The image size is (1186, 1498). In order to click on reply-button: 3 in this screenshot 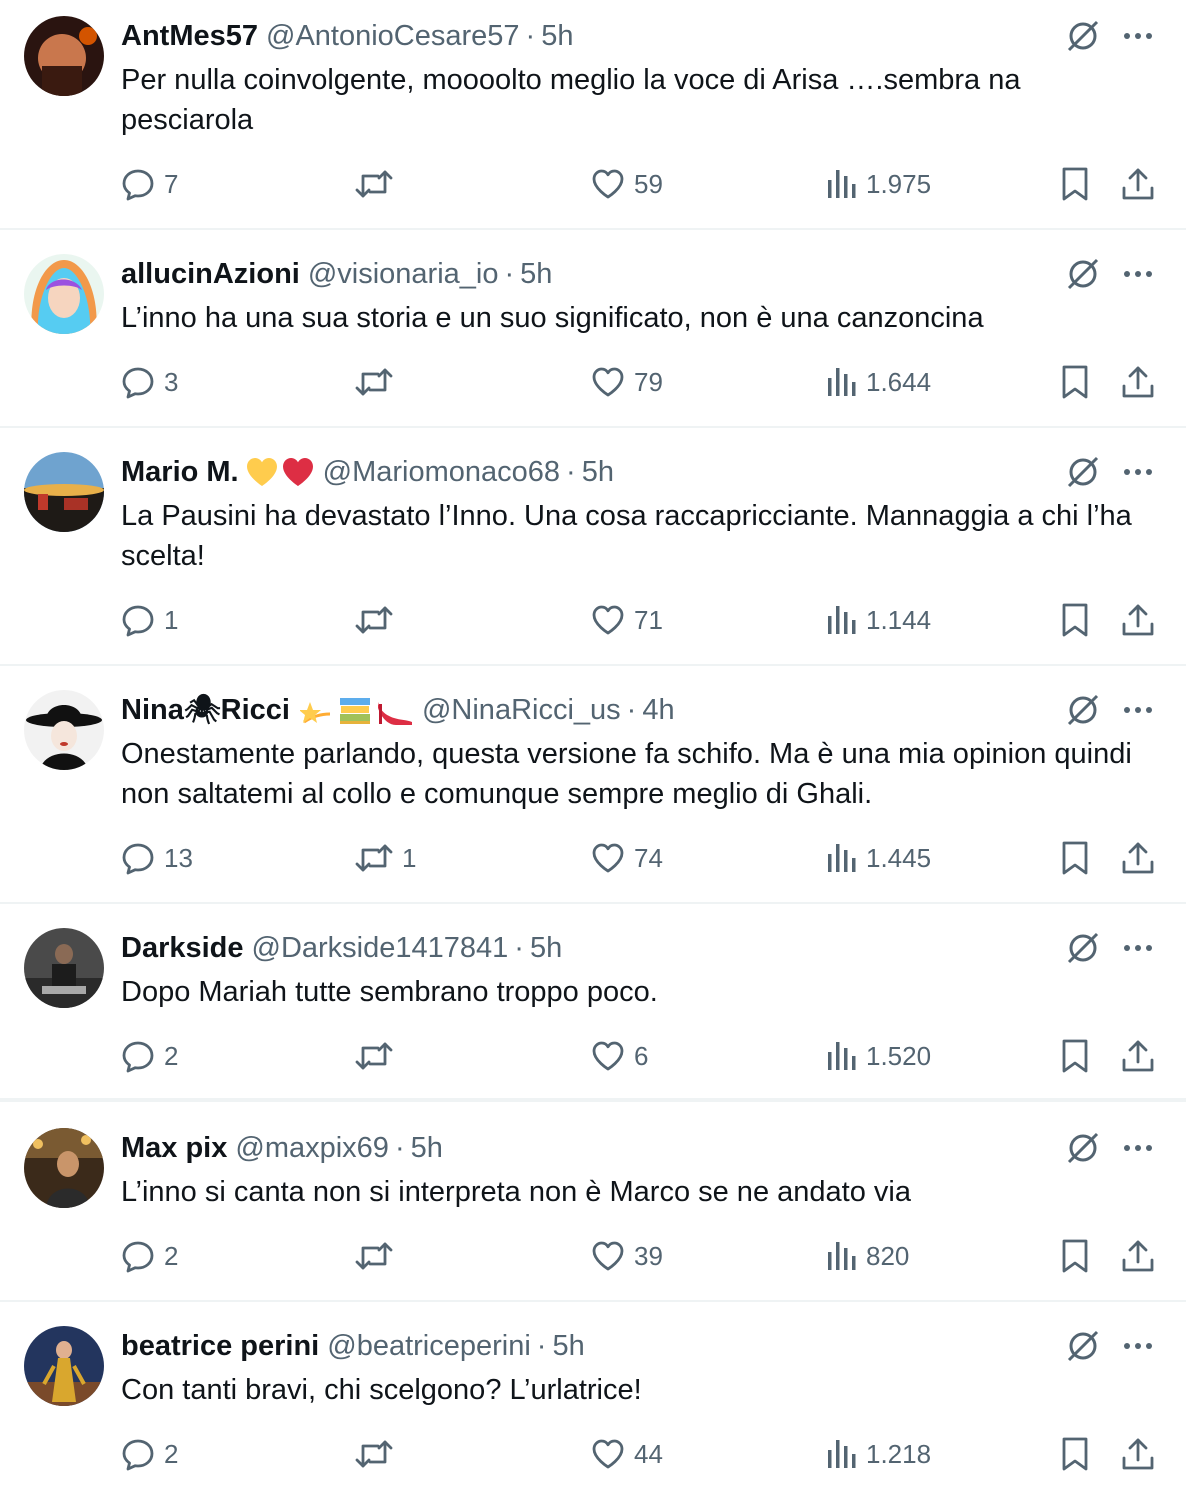, I will do `click(149, 382)`.